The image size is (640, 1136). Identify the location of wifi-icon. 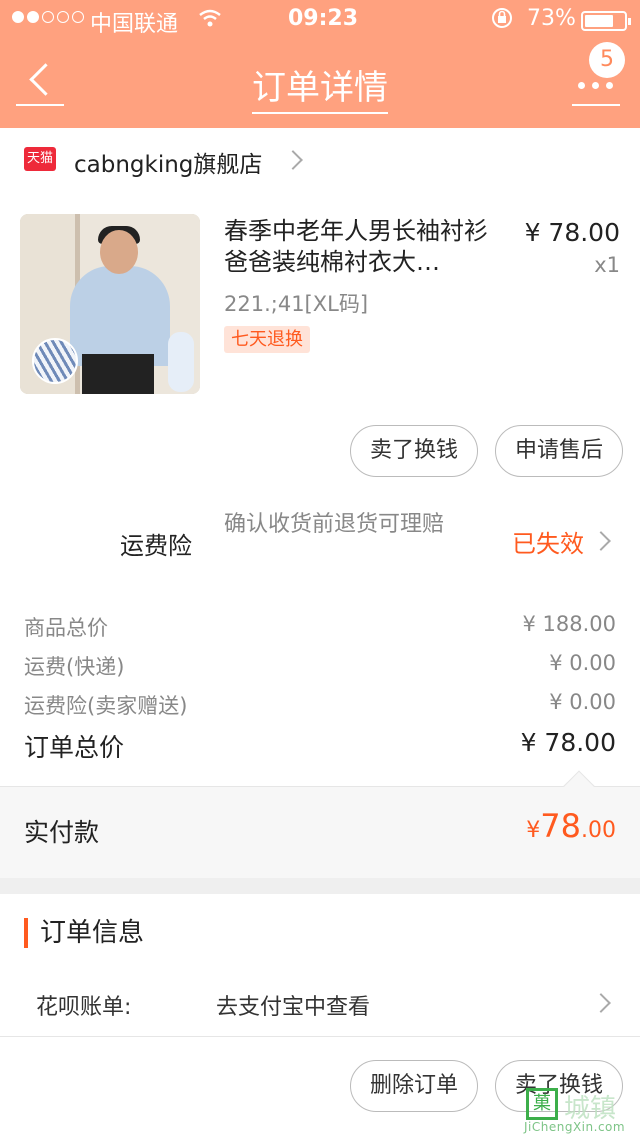
(210, 21).